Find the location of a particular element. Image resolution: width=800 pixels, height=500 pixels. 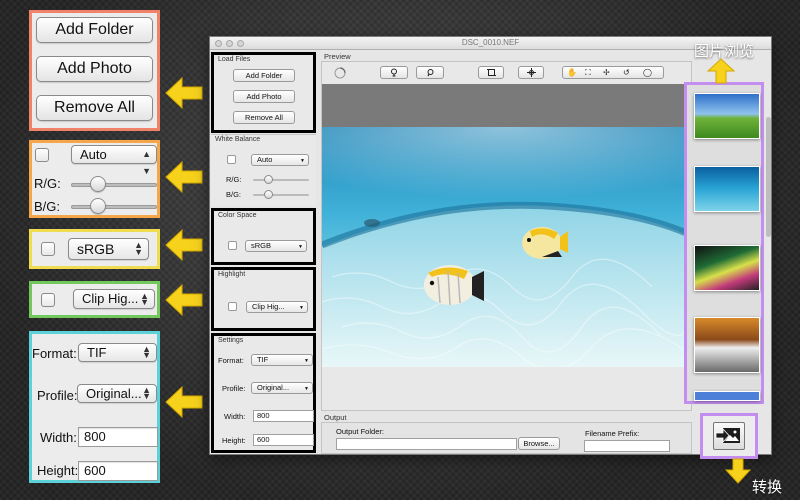

highlight-select: Clip Hig... ▼ is located at coordinates (277, 307).